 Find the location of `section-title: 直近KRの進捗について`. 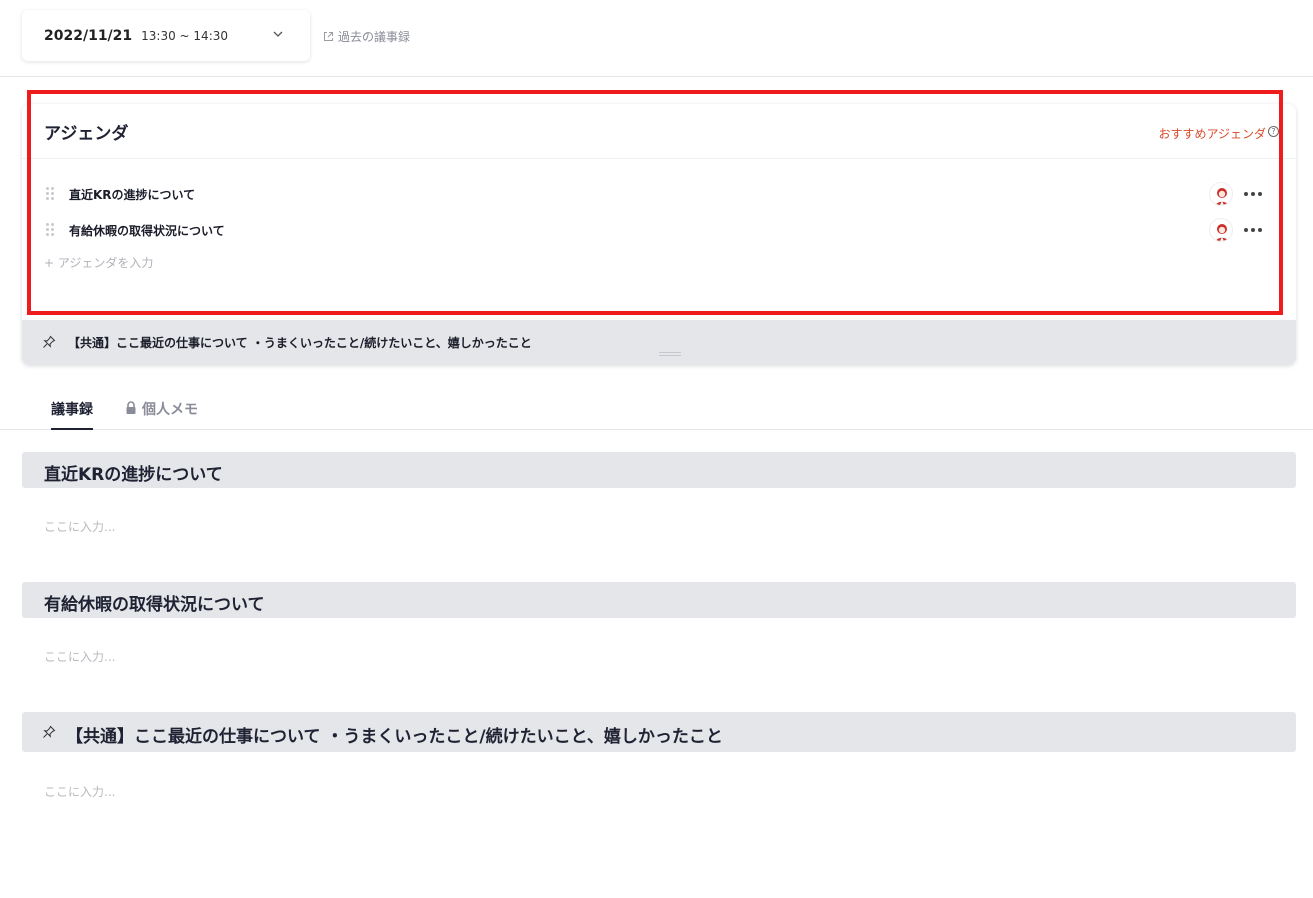

section-title: 直近KRの進捗について is located at coordinates (133, 475).